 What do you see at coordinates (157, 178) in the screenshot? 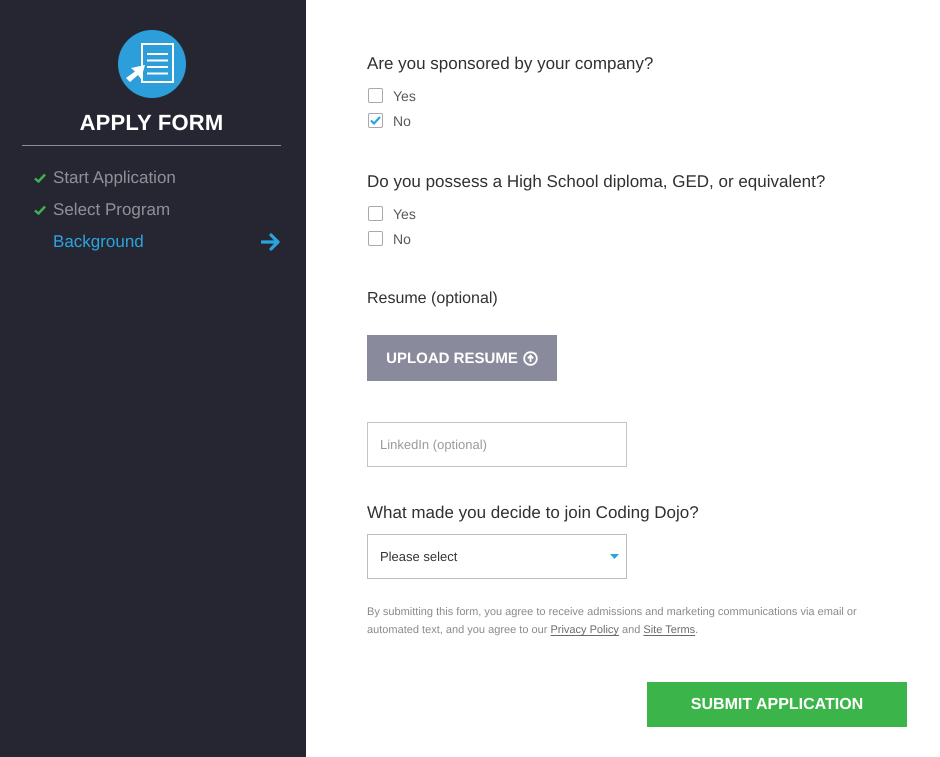
I see `step-item: Start Application` at bounding box center [157, 178].